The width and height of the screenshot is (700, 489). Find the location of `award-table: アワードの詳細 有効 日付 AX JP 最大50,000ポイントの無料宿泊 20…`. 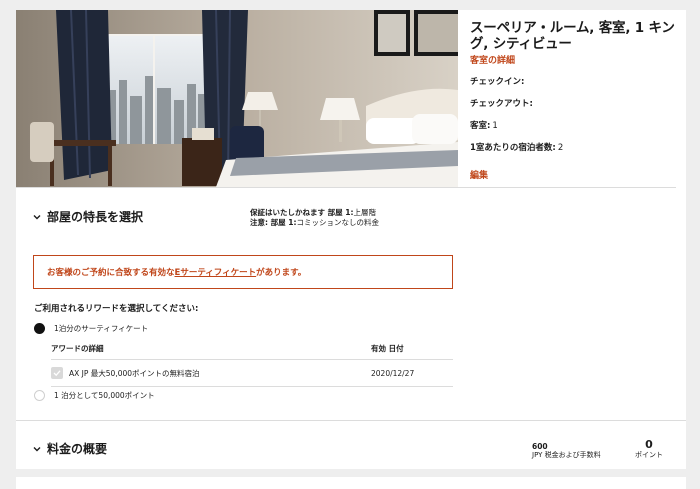

award-table: アワードの詳細 有効 日付 AX JP 最大50,000ポイントの無料宿泊 20… is located at coordinates (252, 365).